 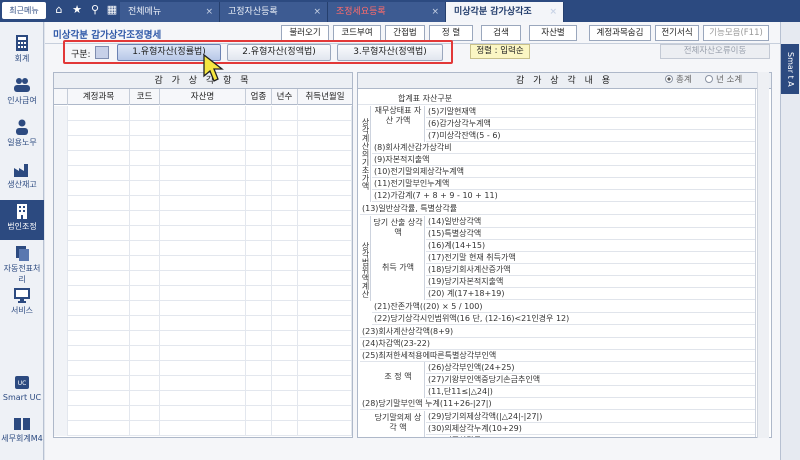 What do you see at coordinates (736, 33) in the screenshot?
I see `function-menu-button: 기능모음(F11)` at bounding box center [736, 33].